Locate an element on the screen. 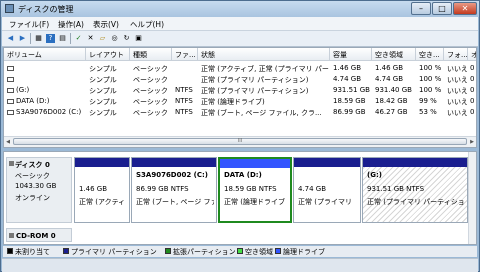  cell-free-percent: 100 % is located at coordinates (430, 79).